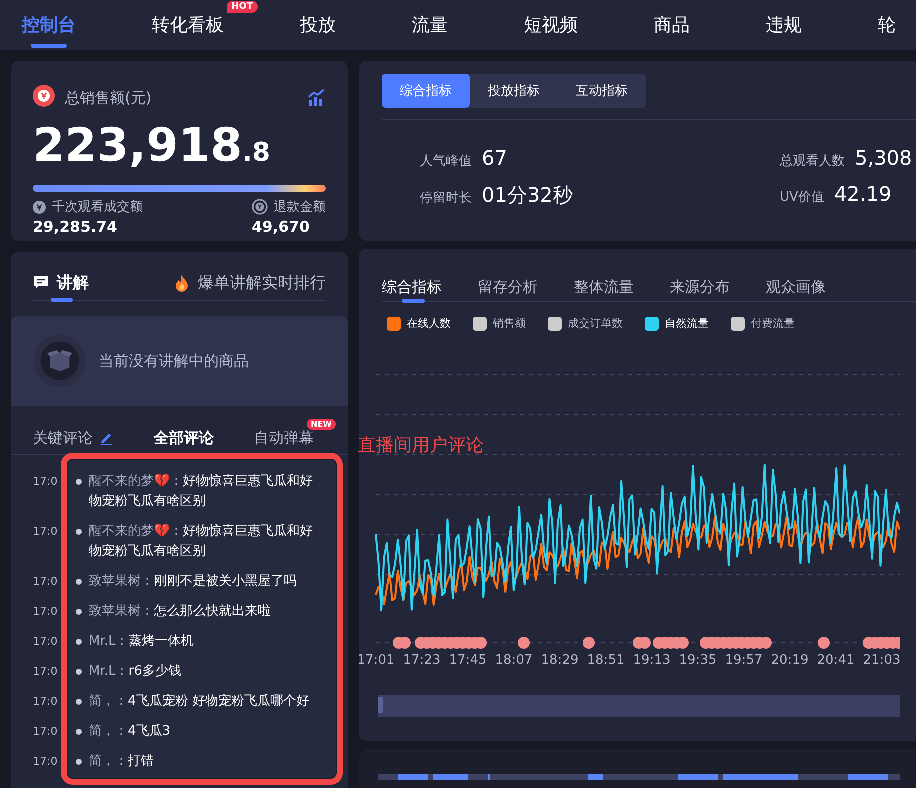  I want to click on metric-value: 49,670, so click(281, 227).